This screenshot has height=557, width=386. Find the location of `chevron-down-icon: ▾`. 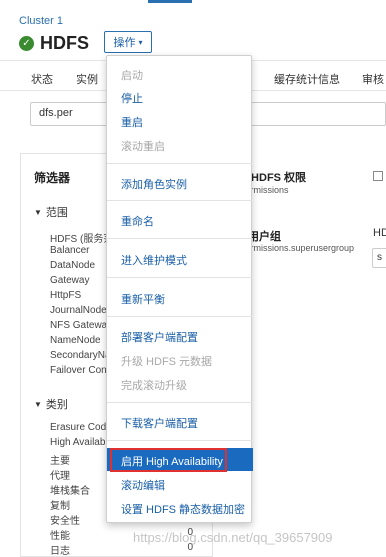

chevron-down-icon: ▾ is located at coordinates (140, 42).